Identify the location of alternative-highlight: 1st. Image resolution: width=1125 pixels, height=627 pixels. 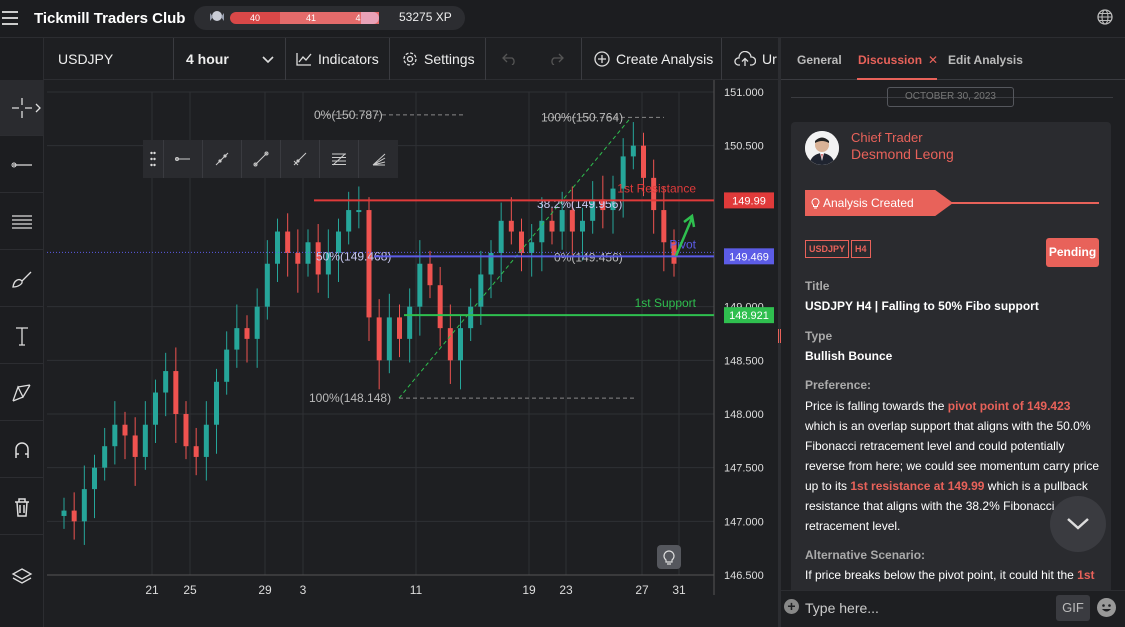
(1086, 575).